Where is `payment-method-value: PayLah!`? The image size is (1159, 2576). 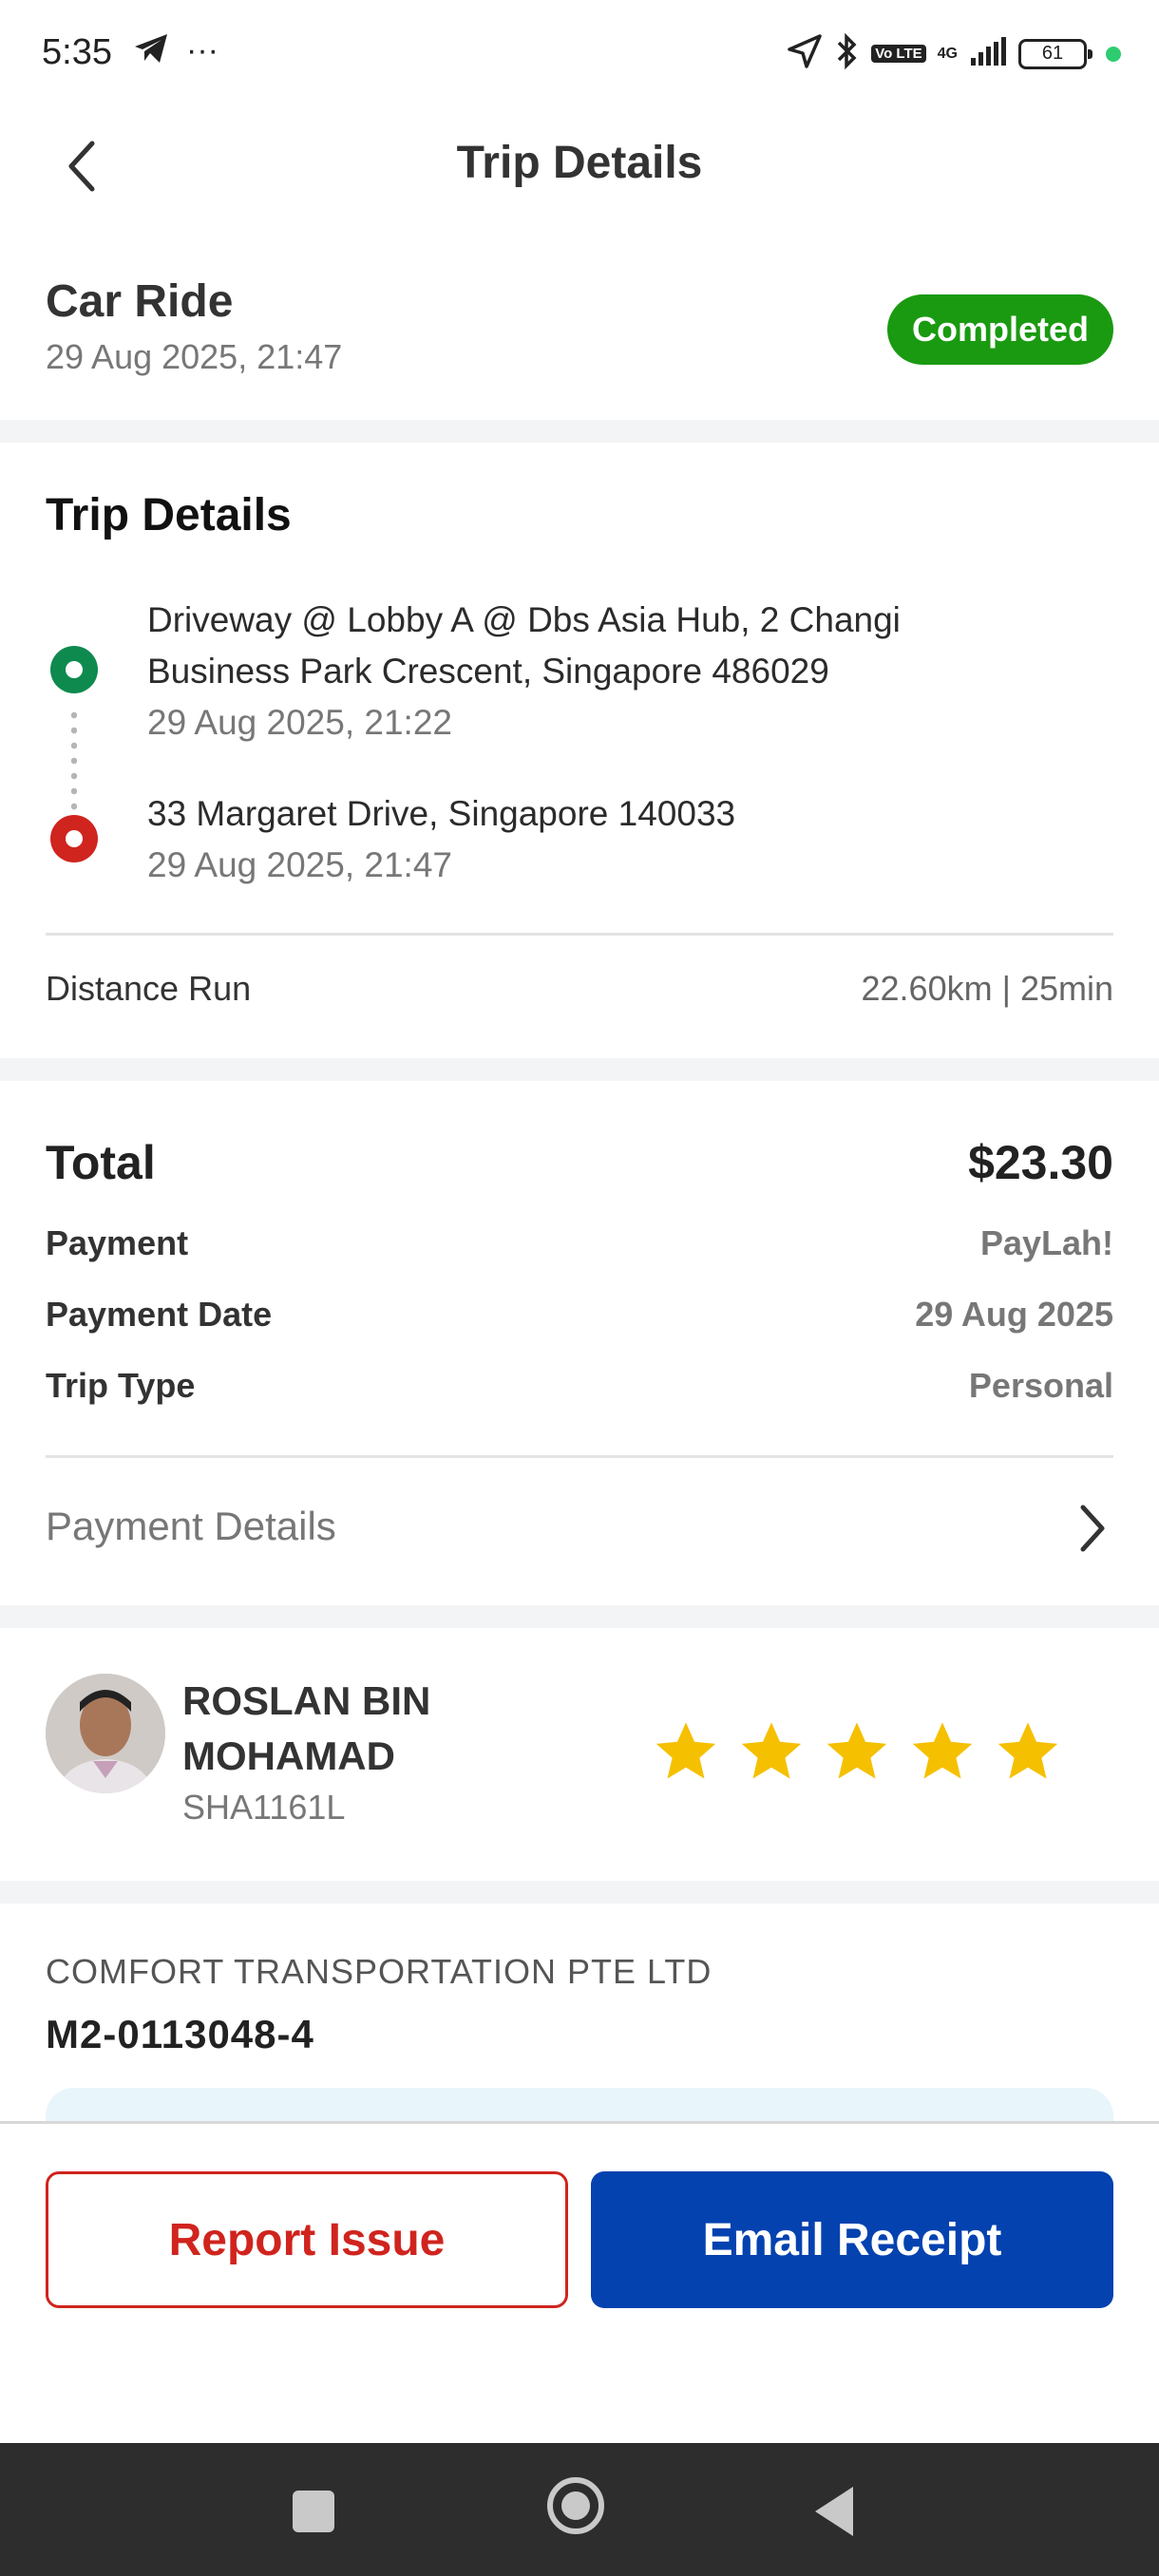
payment-method-value: PayLah! is located at coordinates (1046, 1242).